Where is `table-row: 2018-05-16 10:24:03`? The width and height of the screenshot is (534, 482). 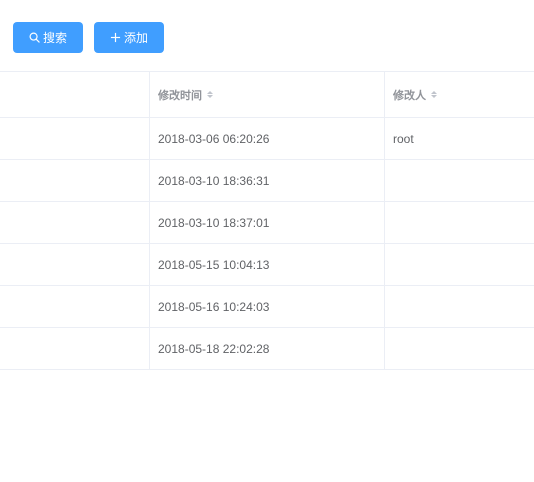
table-row: 2018-05-16 10:24:03 is located at coordinates (267, 307).